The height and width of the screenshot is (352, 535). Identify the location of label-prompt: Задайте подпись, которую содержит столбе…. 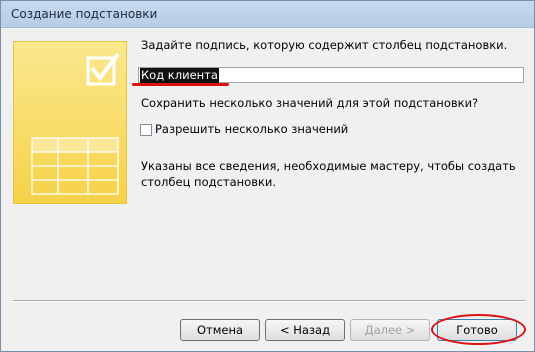
(324, 45).